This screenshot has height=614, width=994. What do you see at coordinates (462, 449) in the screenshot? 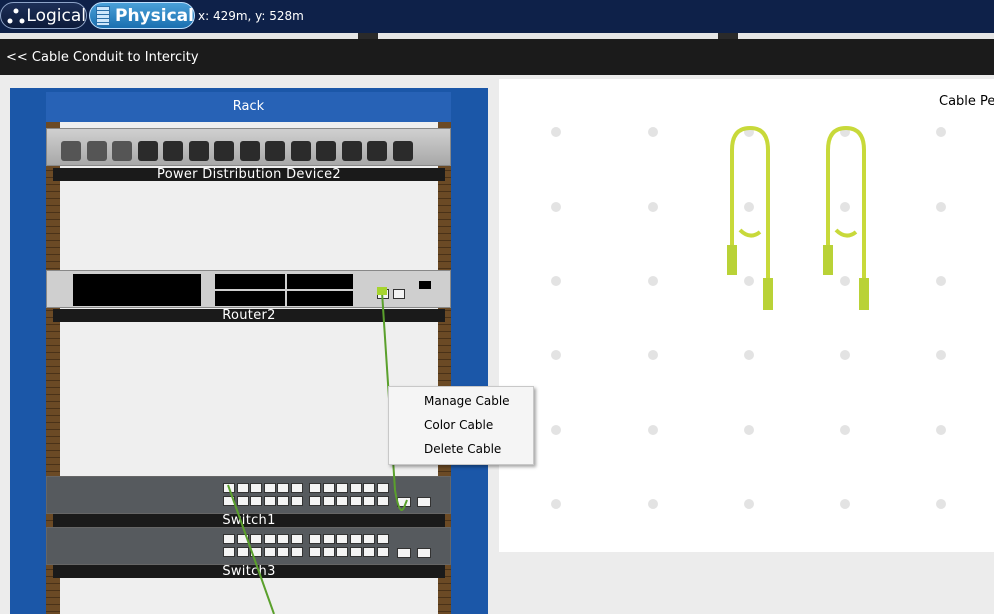
I see `delete-cable-menu-item: Delete Cable` at bounding box center [462, 449].